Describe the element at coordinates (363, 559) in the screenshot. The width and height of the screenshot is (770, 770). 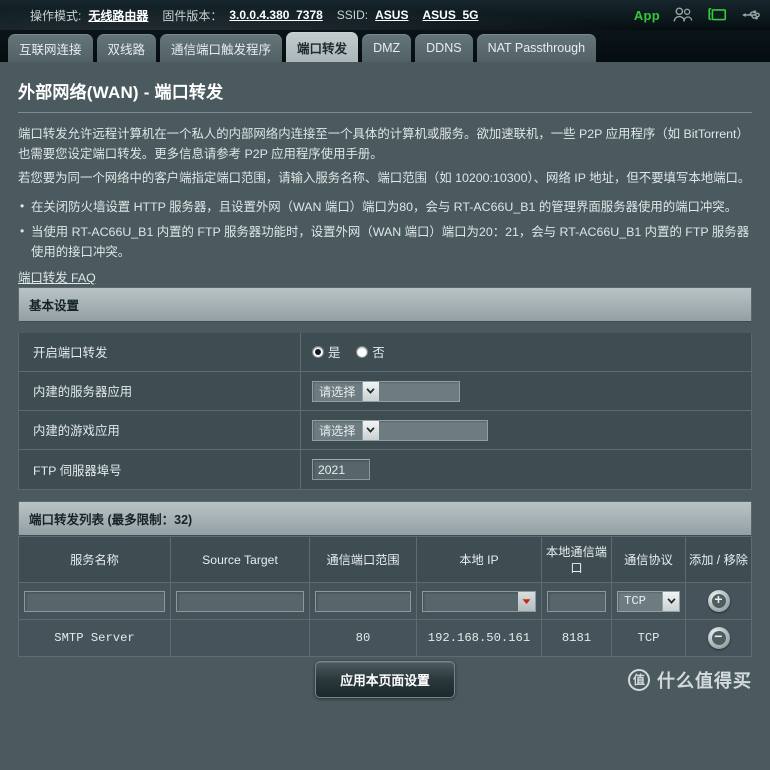
I see `col-port-range: 通信端口范围` at that location.